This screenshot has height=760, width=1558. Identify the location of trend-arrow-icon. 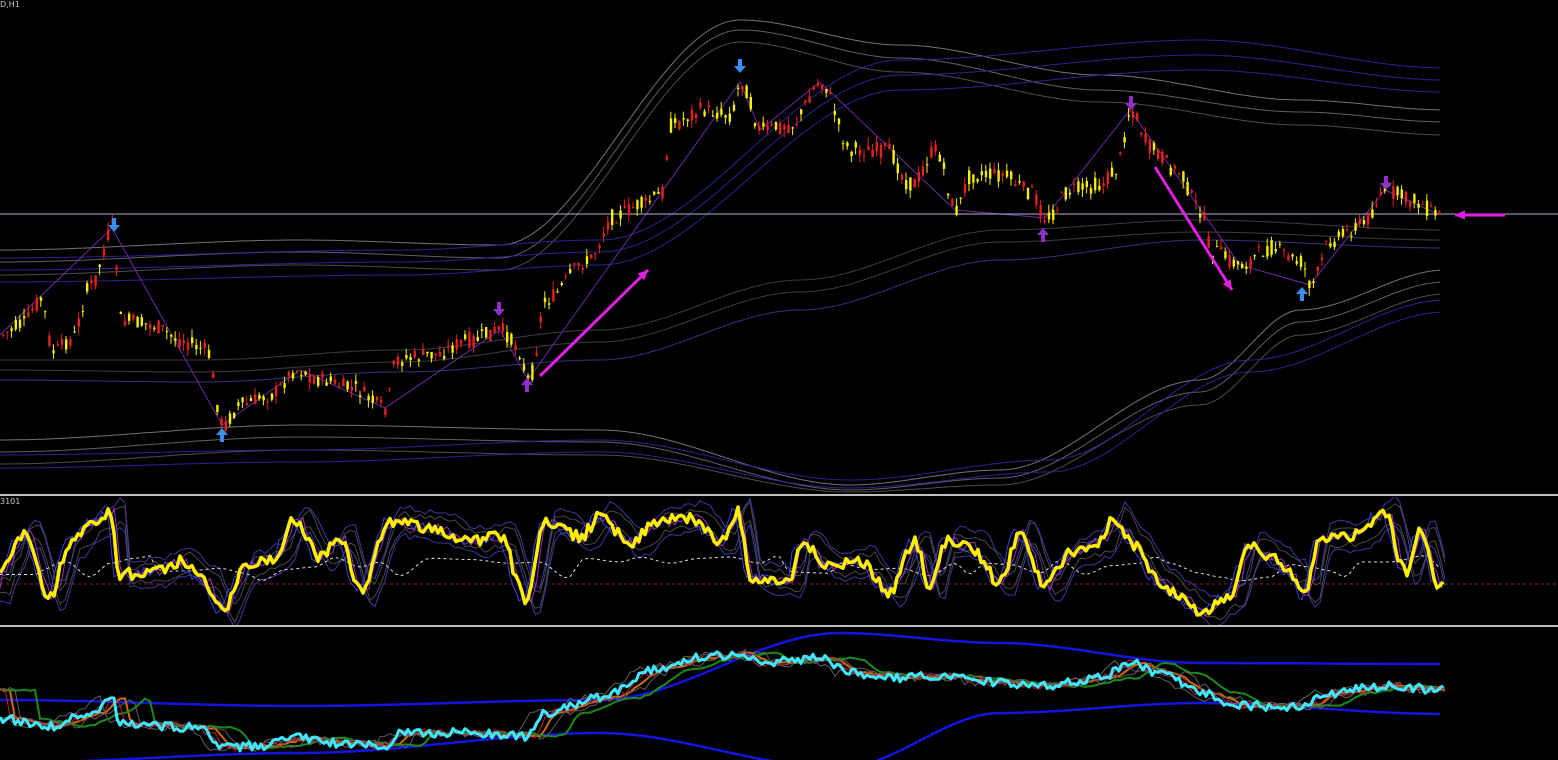
(1193, 228).